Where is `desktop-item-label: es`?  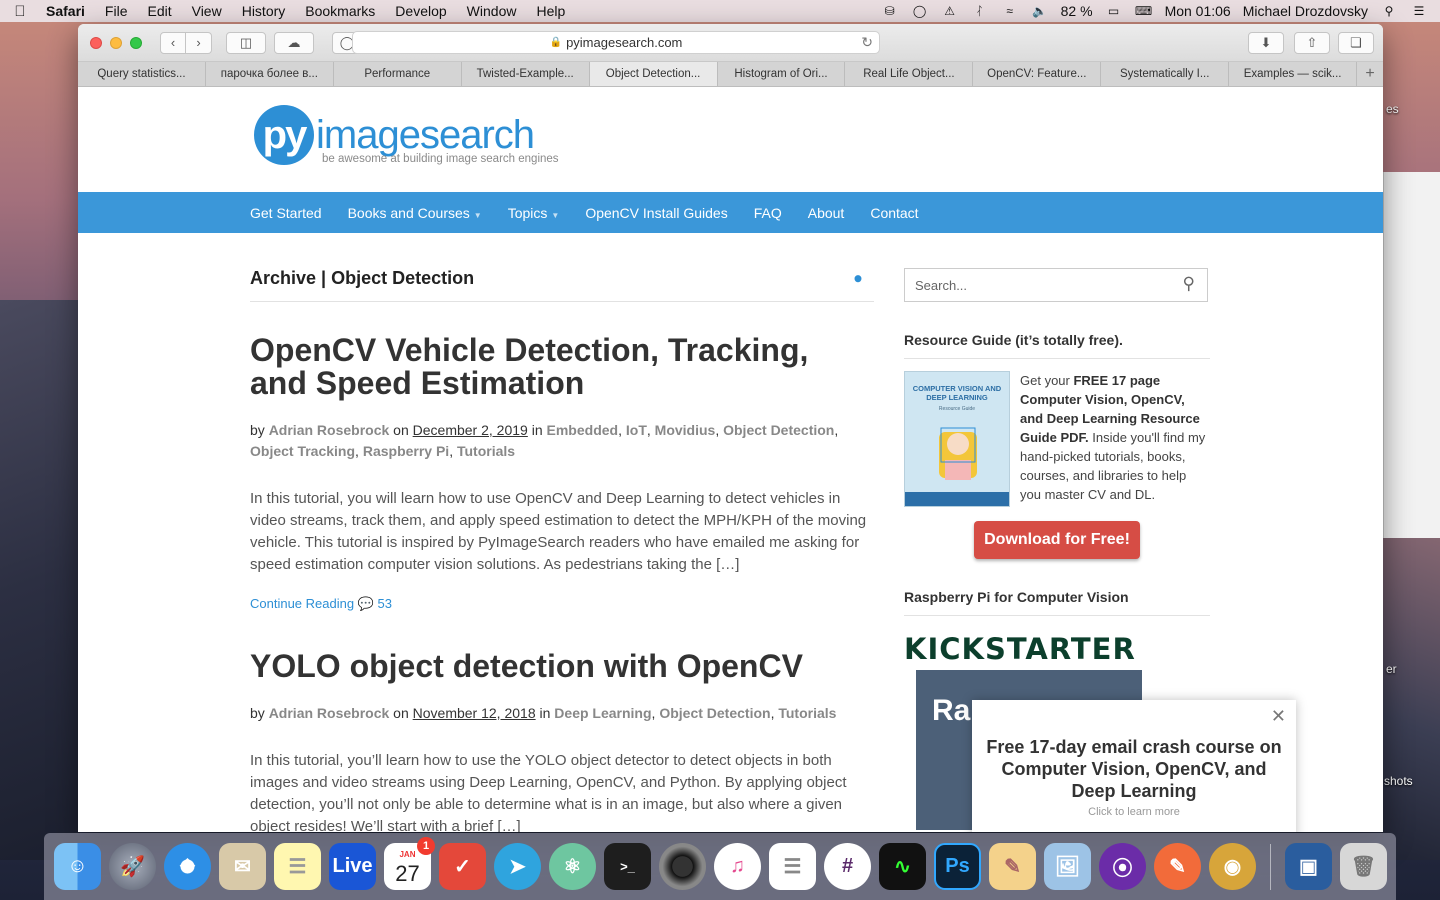
desktop-item-label: es is located at coordinates (1392, 109).